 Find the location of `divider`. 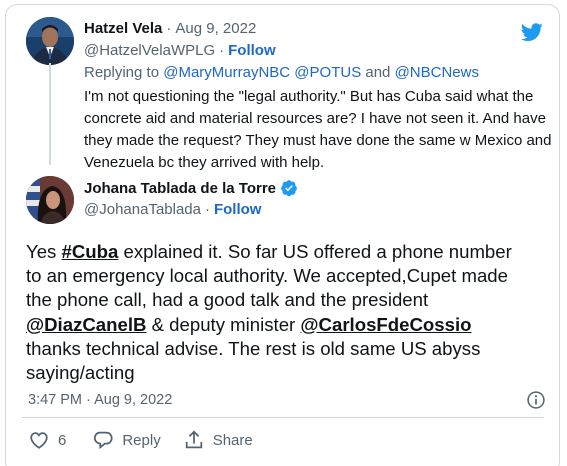

divider is located at coordinates (283, 417).